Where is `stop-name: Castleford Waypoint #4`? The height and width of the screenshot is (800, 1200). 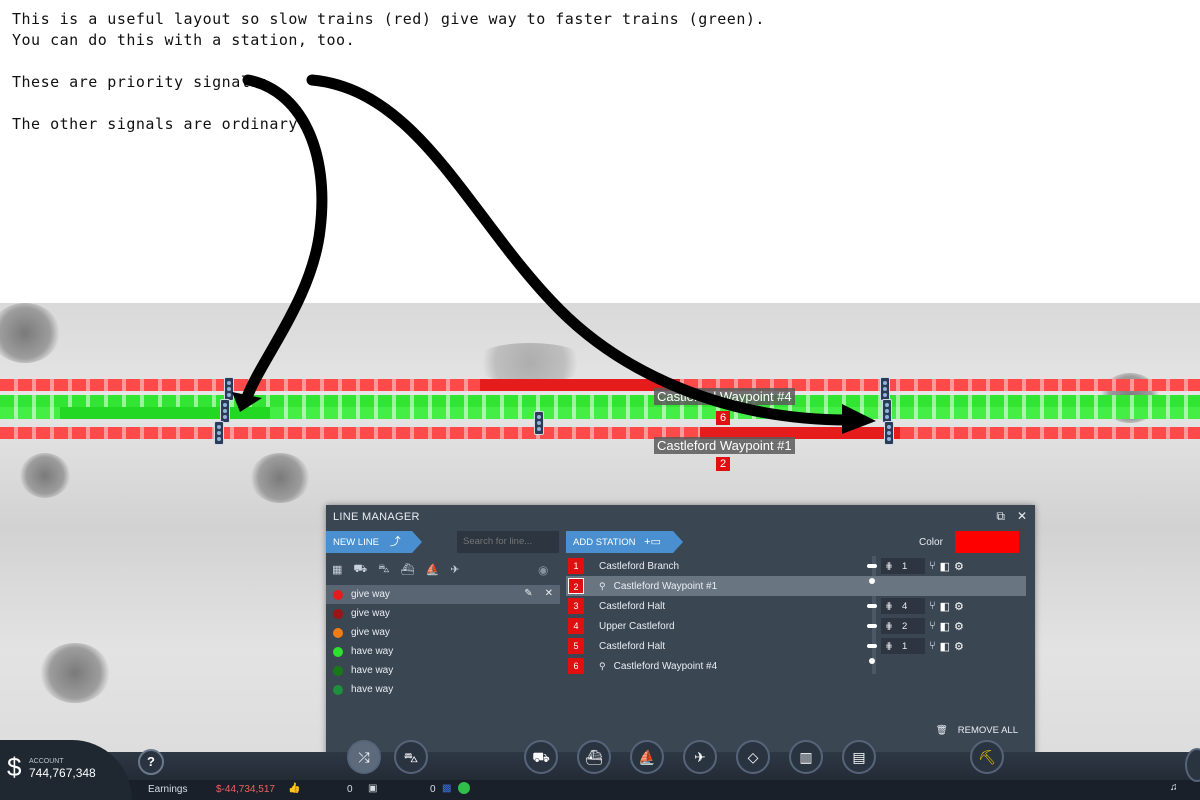
stop-name: Castleford Waypoint #4 is located at coordinates (665, 666).